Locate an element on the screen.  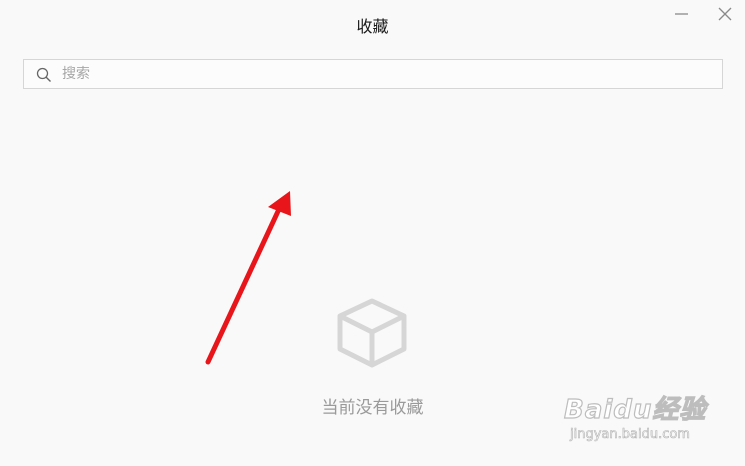
box-icon is located at coordinates (372, 333).